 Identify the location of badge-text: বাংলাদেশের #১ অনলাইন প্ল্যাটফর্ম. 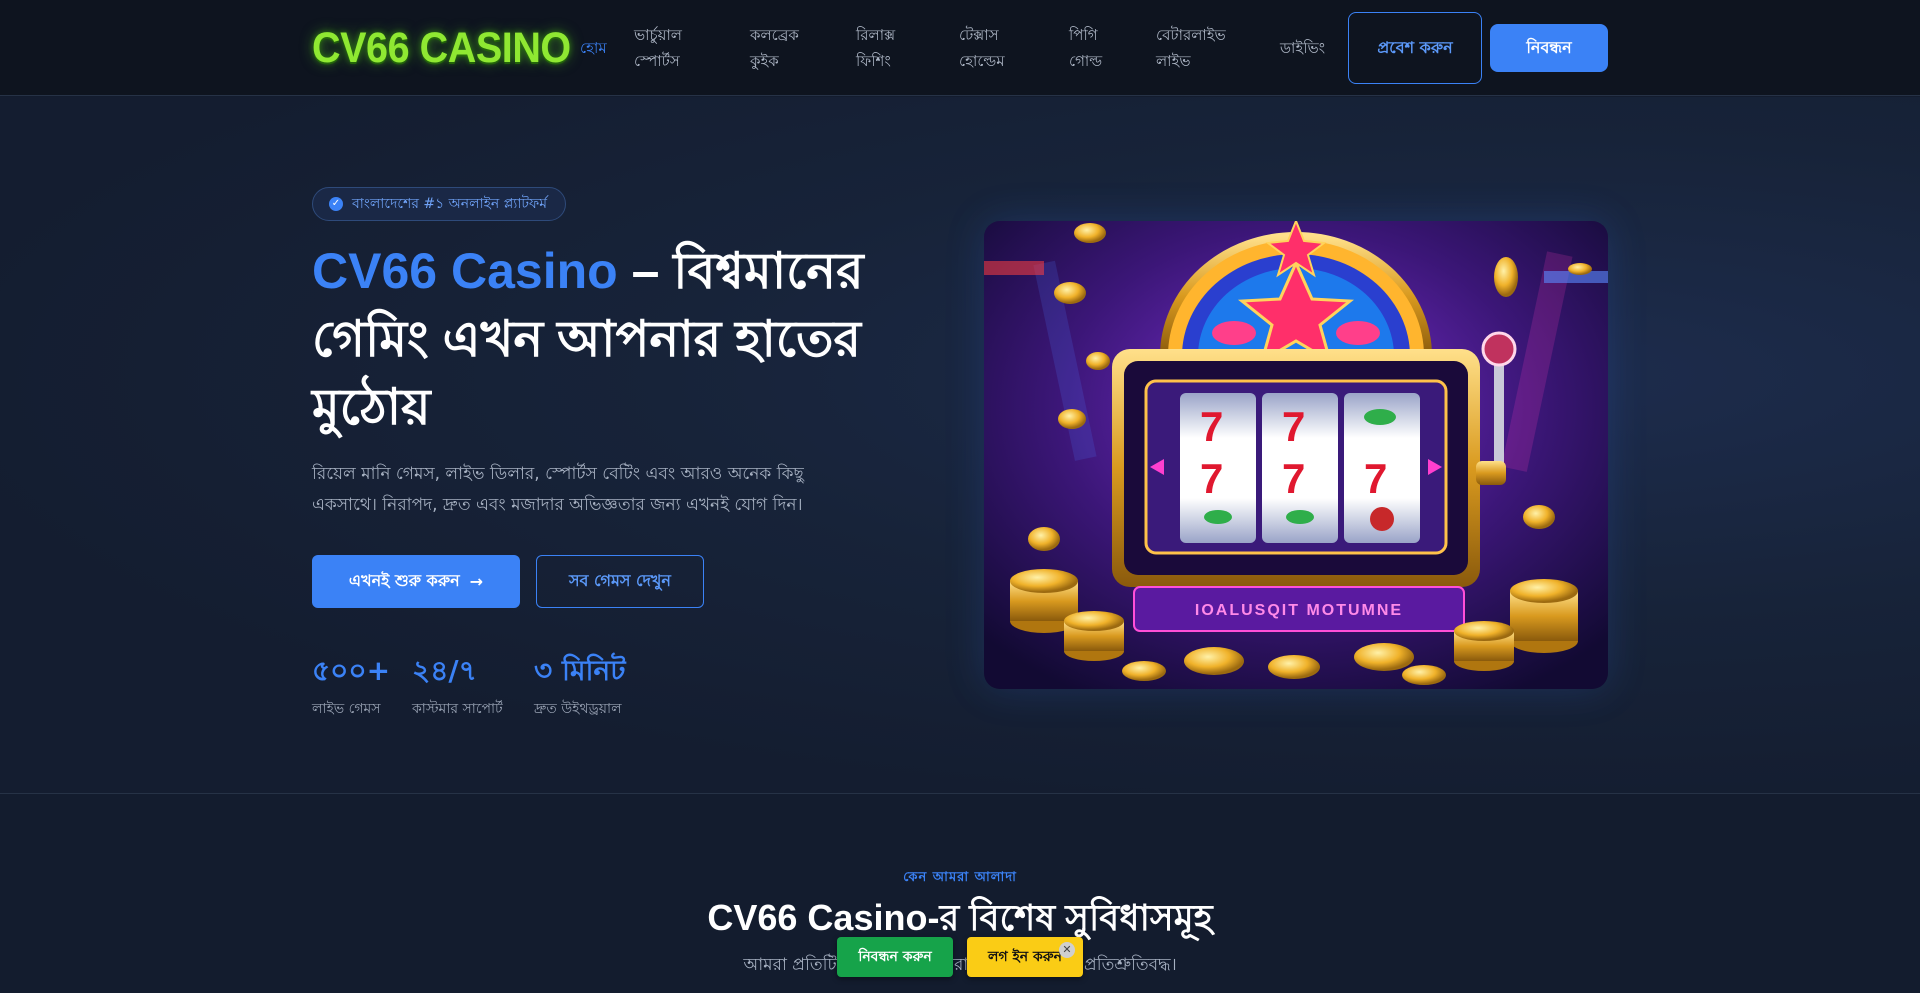
(450, 204).